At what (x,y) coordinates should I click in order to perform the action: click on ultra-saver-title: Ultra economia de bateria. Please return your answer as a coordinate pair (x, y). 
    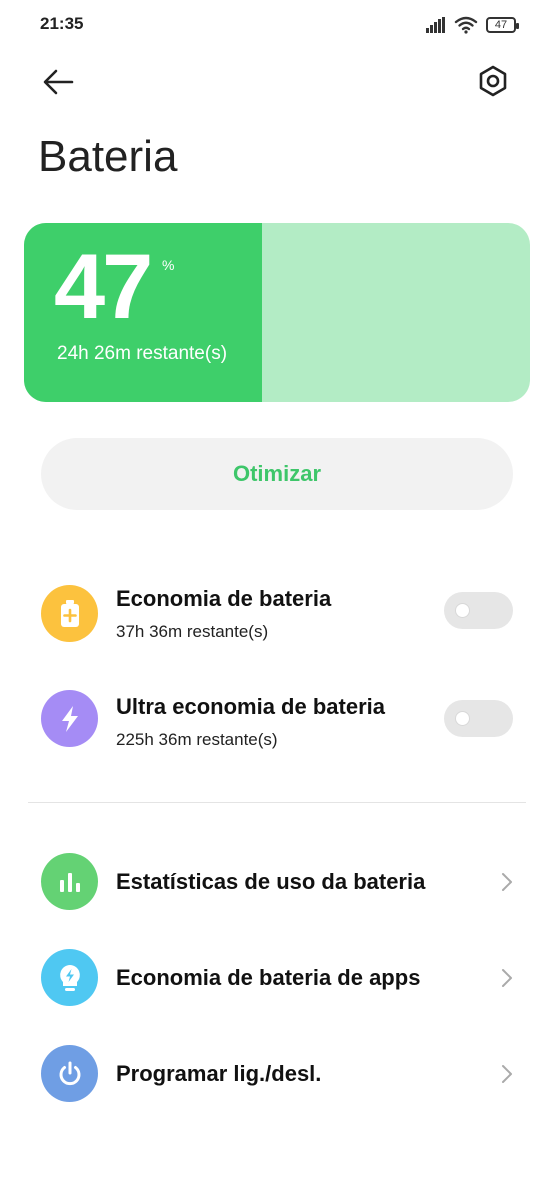
    Looking at the image, I should click on (250, 706).